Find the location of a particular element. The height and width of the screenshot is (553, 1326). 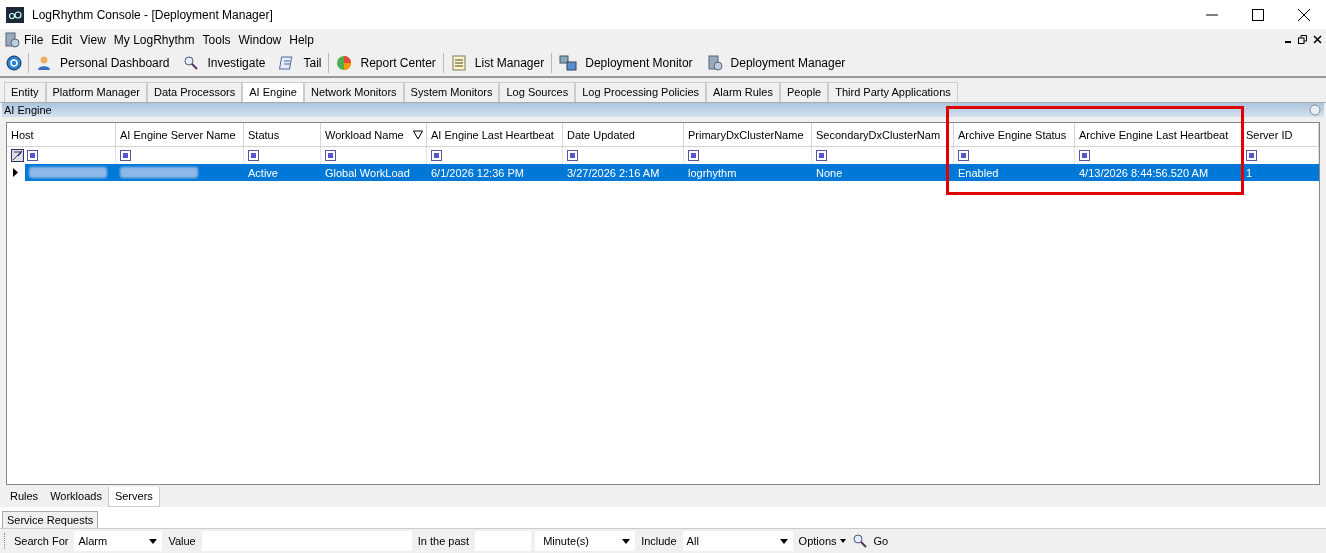

tab: Platform Manager is located at coordinates (96, 92).